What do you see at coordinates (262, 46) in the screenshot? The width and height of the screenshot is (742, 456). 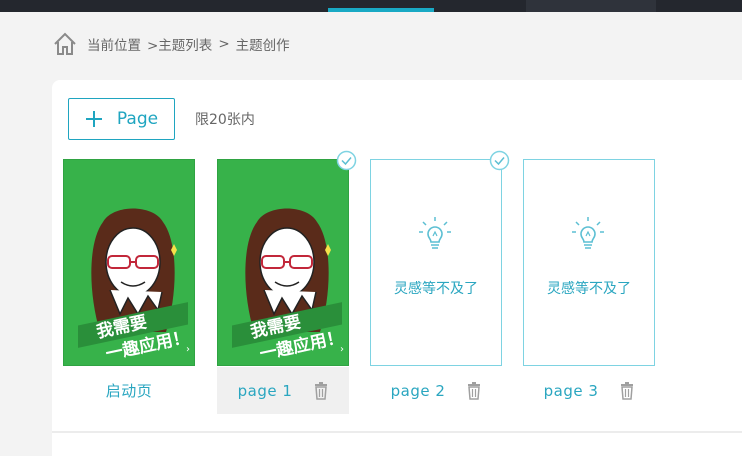 I see `breadcrumb-theme-create: 主题创作` at bounding box center [262, 46].